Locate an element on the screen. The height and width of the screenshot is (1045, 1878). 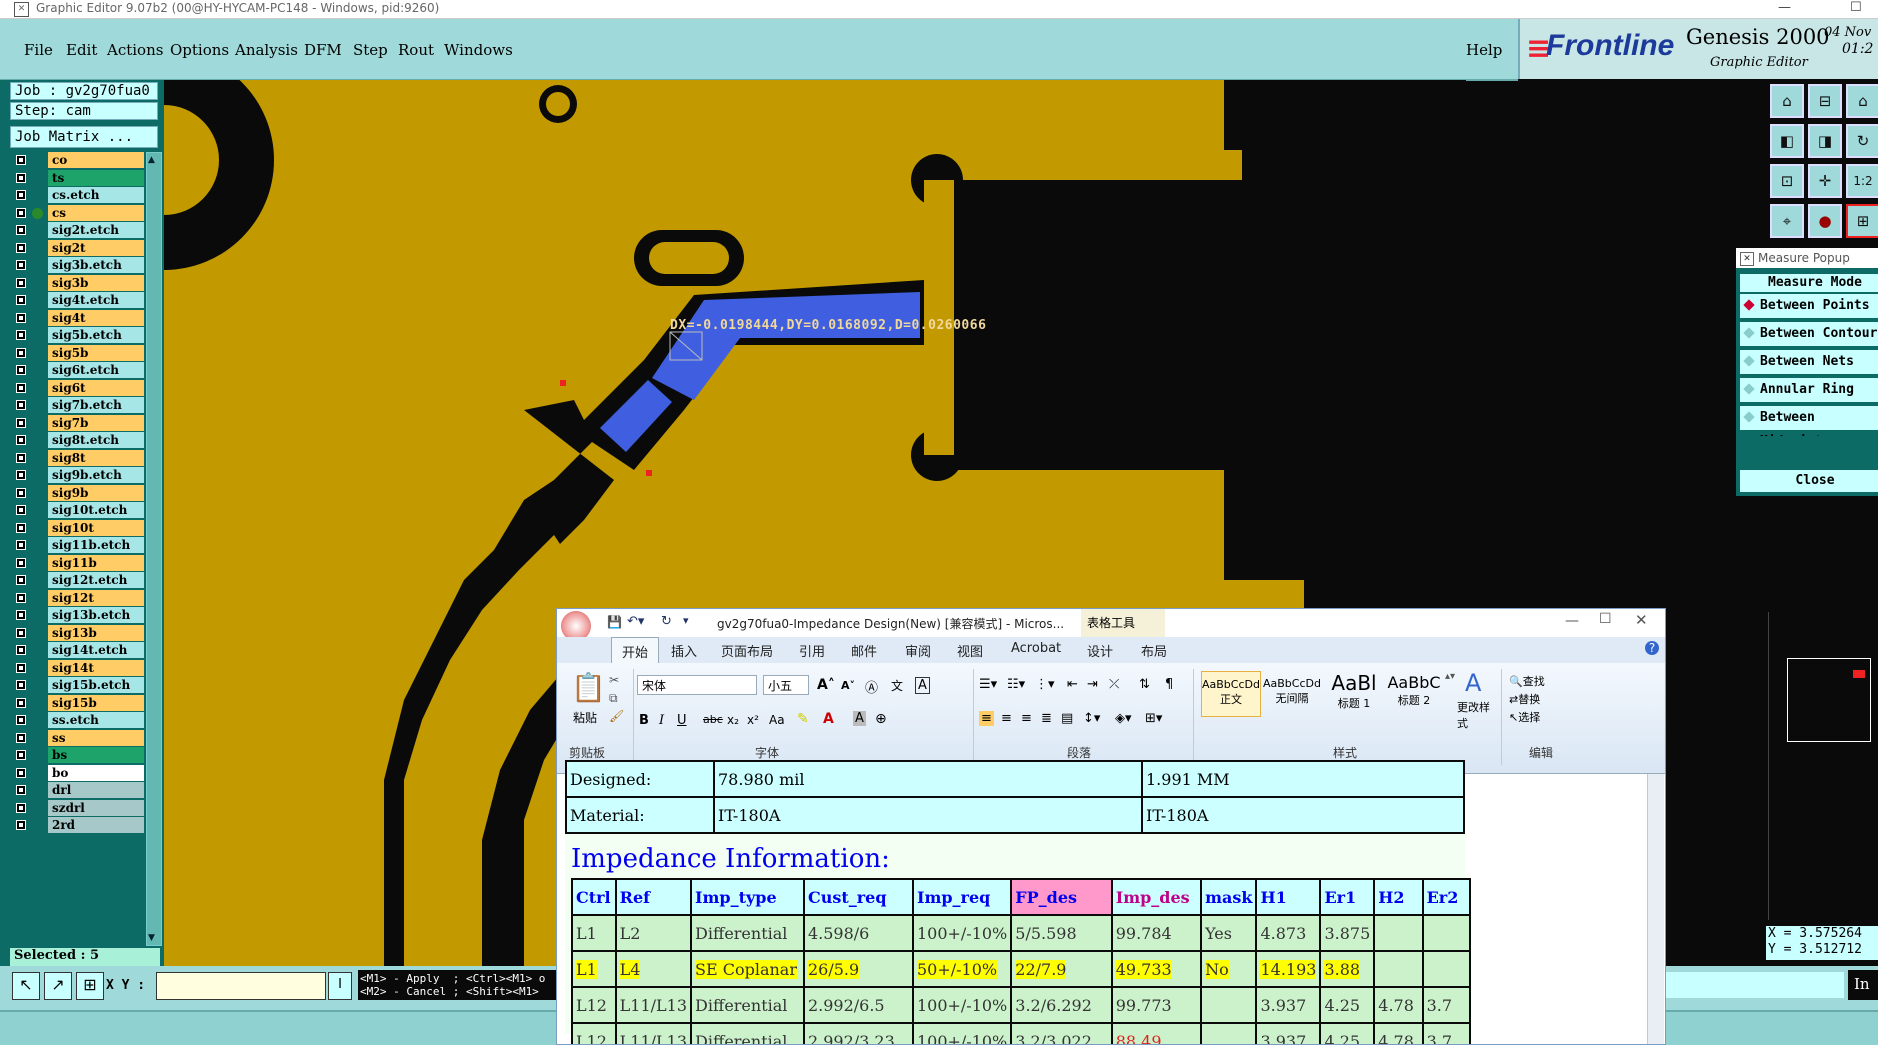
layer-name: sig3b is located at coordinates (96, 283).